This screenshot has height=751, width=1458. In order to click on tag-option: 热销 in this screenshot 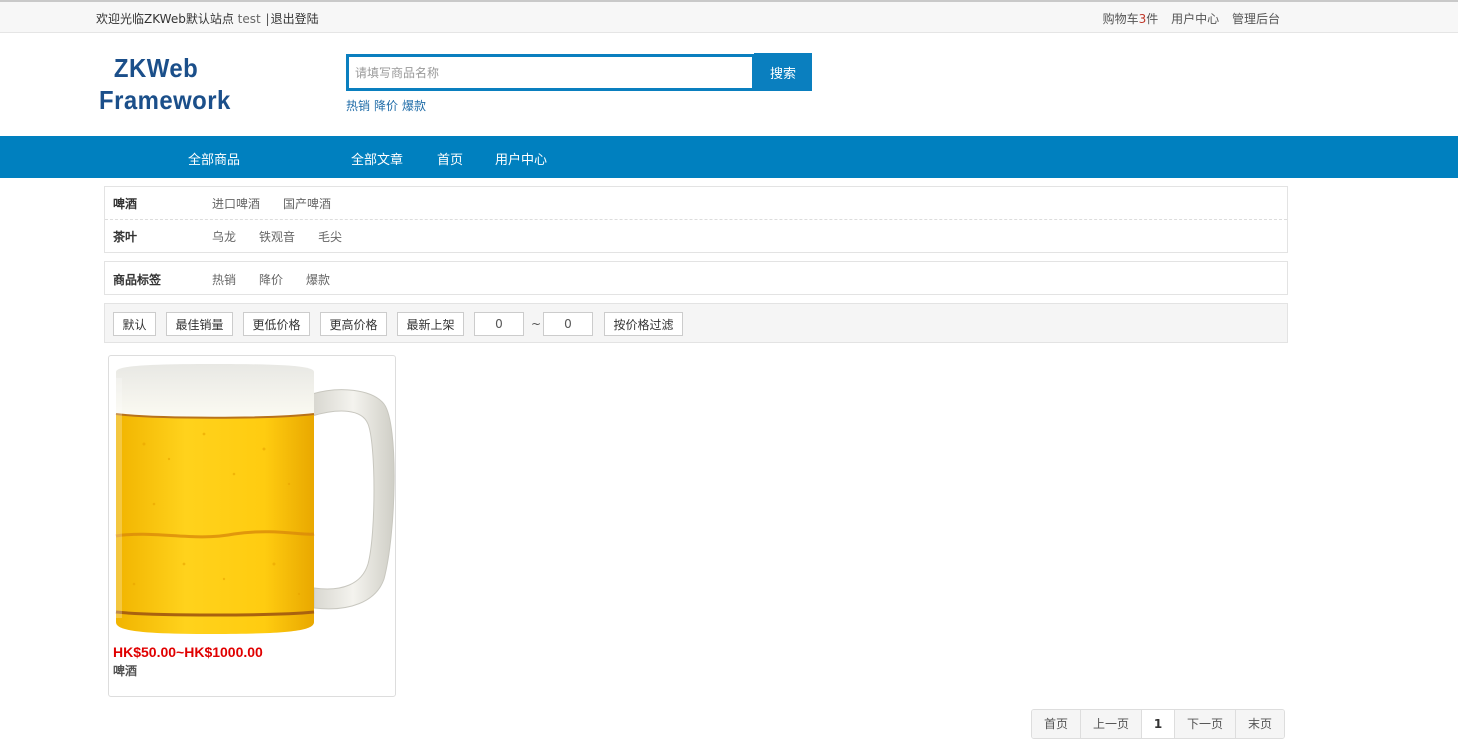, I will do `click(224, 280)`.